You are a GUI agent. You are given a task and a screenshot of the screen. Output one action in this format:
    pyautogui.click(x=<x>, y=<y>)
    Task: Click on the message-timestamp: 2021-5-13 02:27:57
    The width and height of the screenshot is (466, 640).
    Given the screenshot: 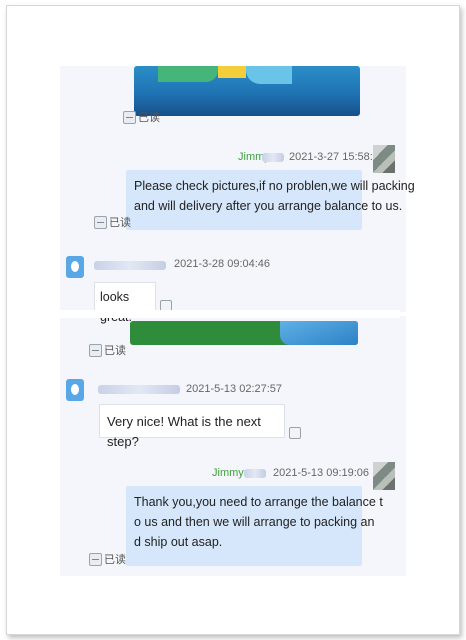 What is the action you would take?
    pyautogui.click(x=234, y=389)
    